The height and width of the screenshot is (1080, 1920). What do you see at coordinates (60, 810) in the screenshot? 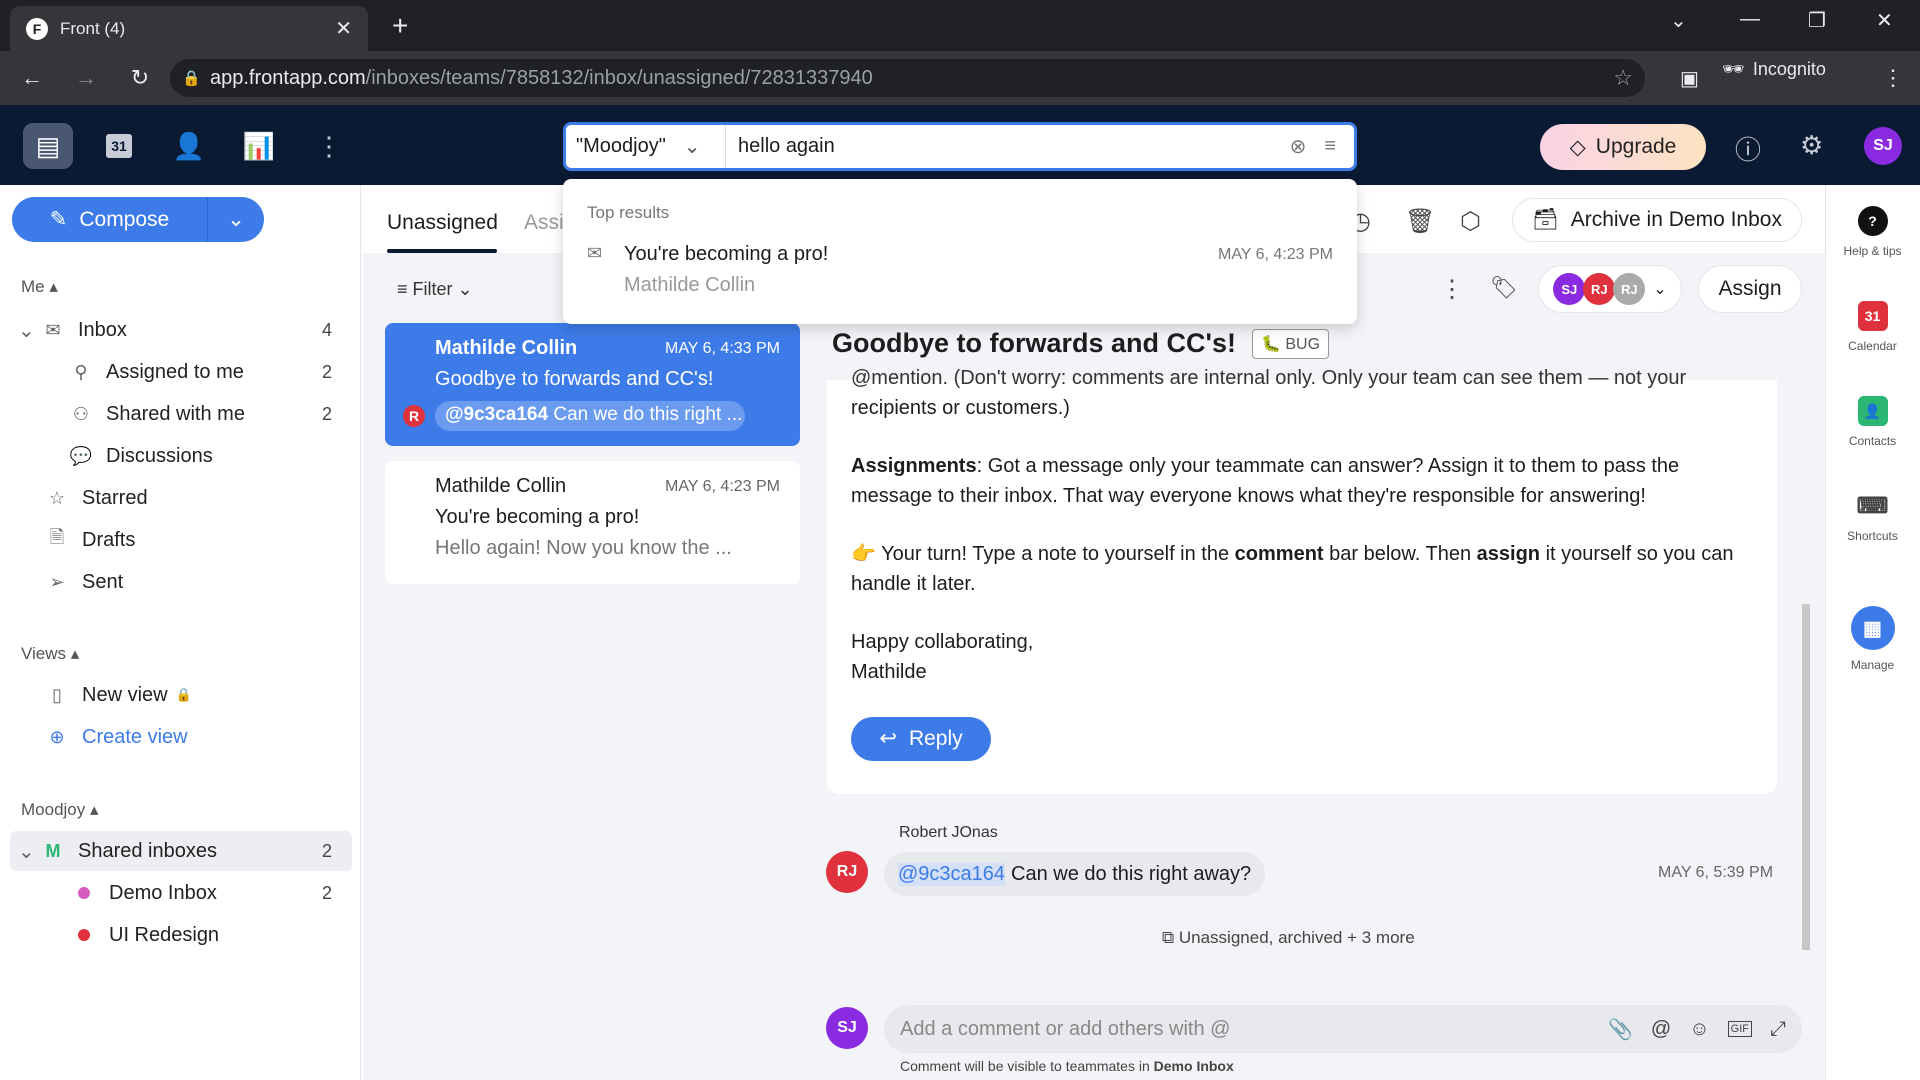
I see `section-moodjoy: Moodjoy ▴` at bounding box center [60, 810].